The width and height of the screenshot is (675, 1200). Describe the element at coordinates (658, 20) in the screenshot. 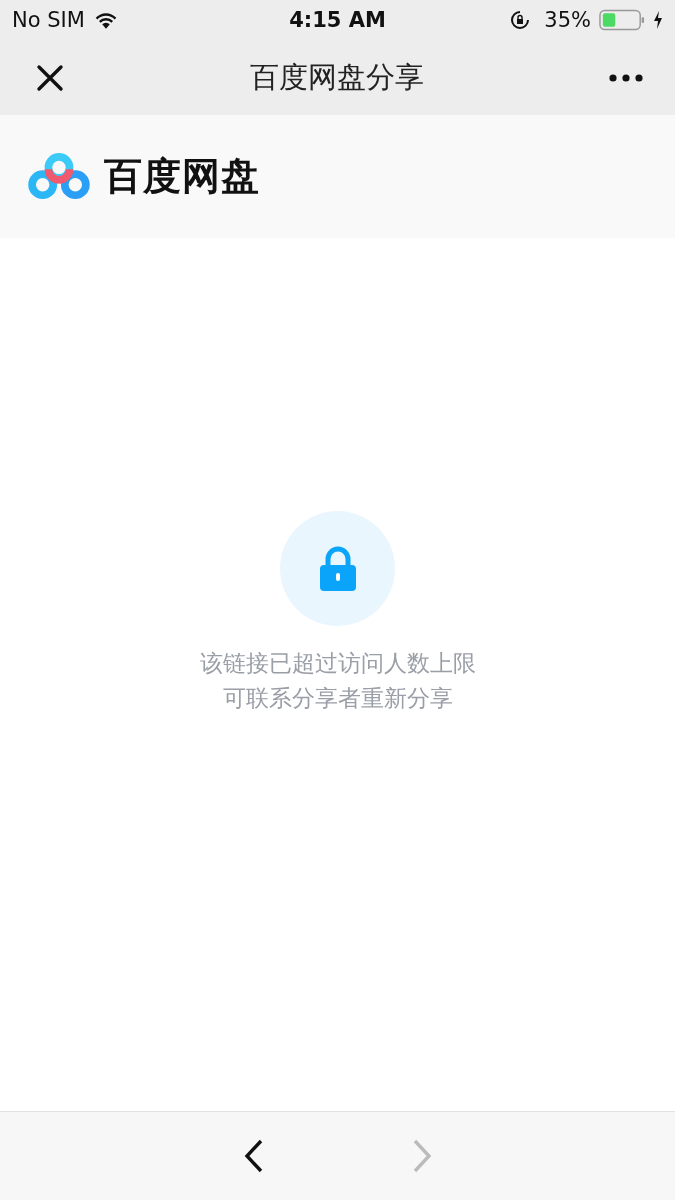

I see `charging-icon` at that location.